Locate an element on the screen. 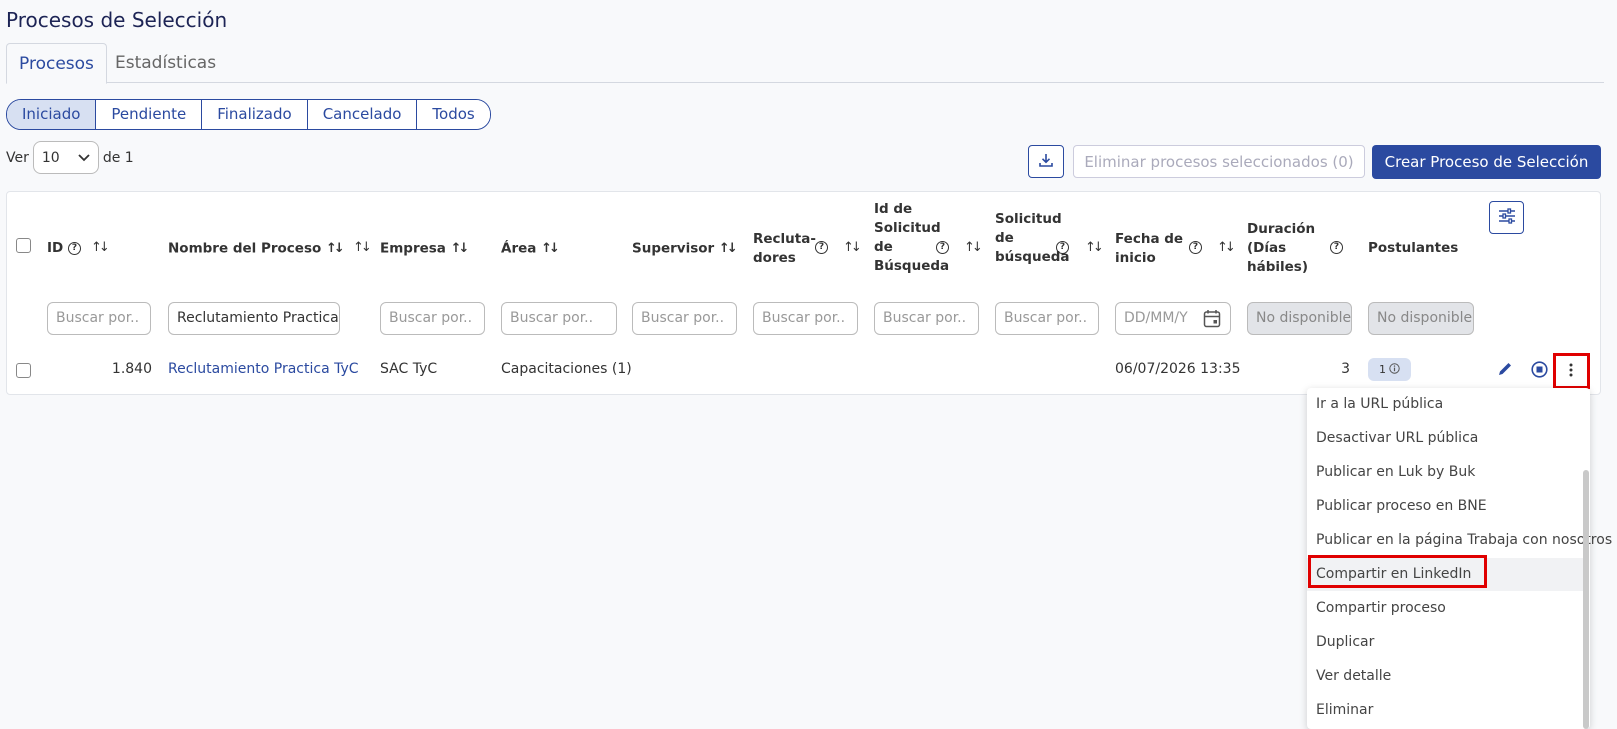 This screenshot has width=1617, height=729. postulantes-count: 1 is located at coordinates (1382, 369).